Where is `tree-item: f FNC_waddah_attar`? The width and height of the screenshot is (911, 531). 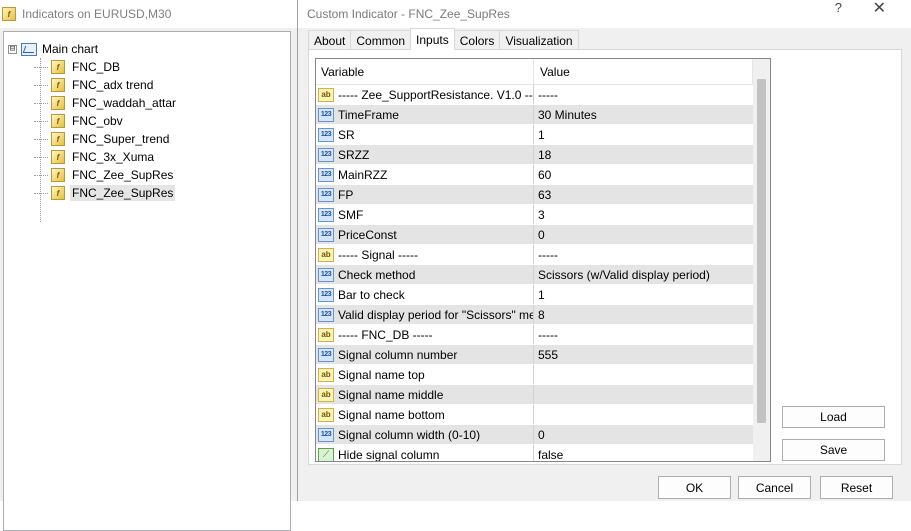
tree-item: f FNC_waddah_attar is located at coordinates (106, 103).